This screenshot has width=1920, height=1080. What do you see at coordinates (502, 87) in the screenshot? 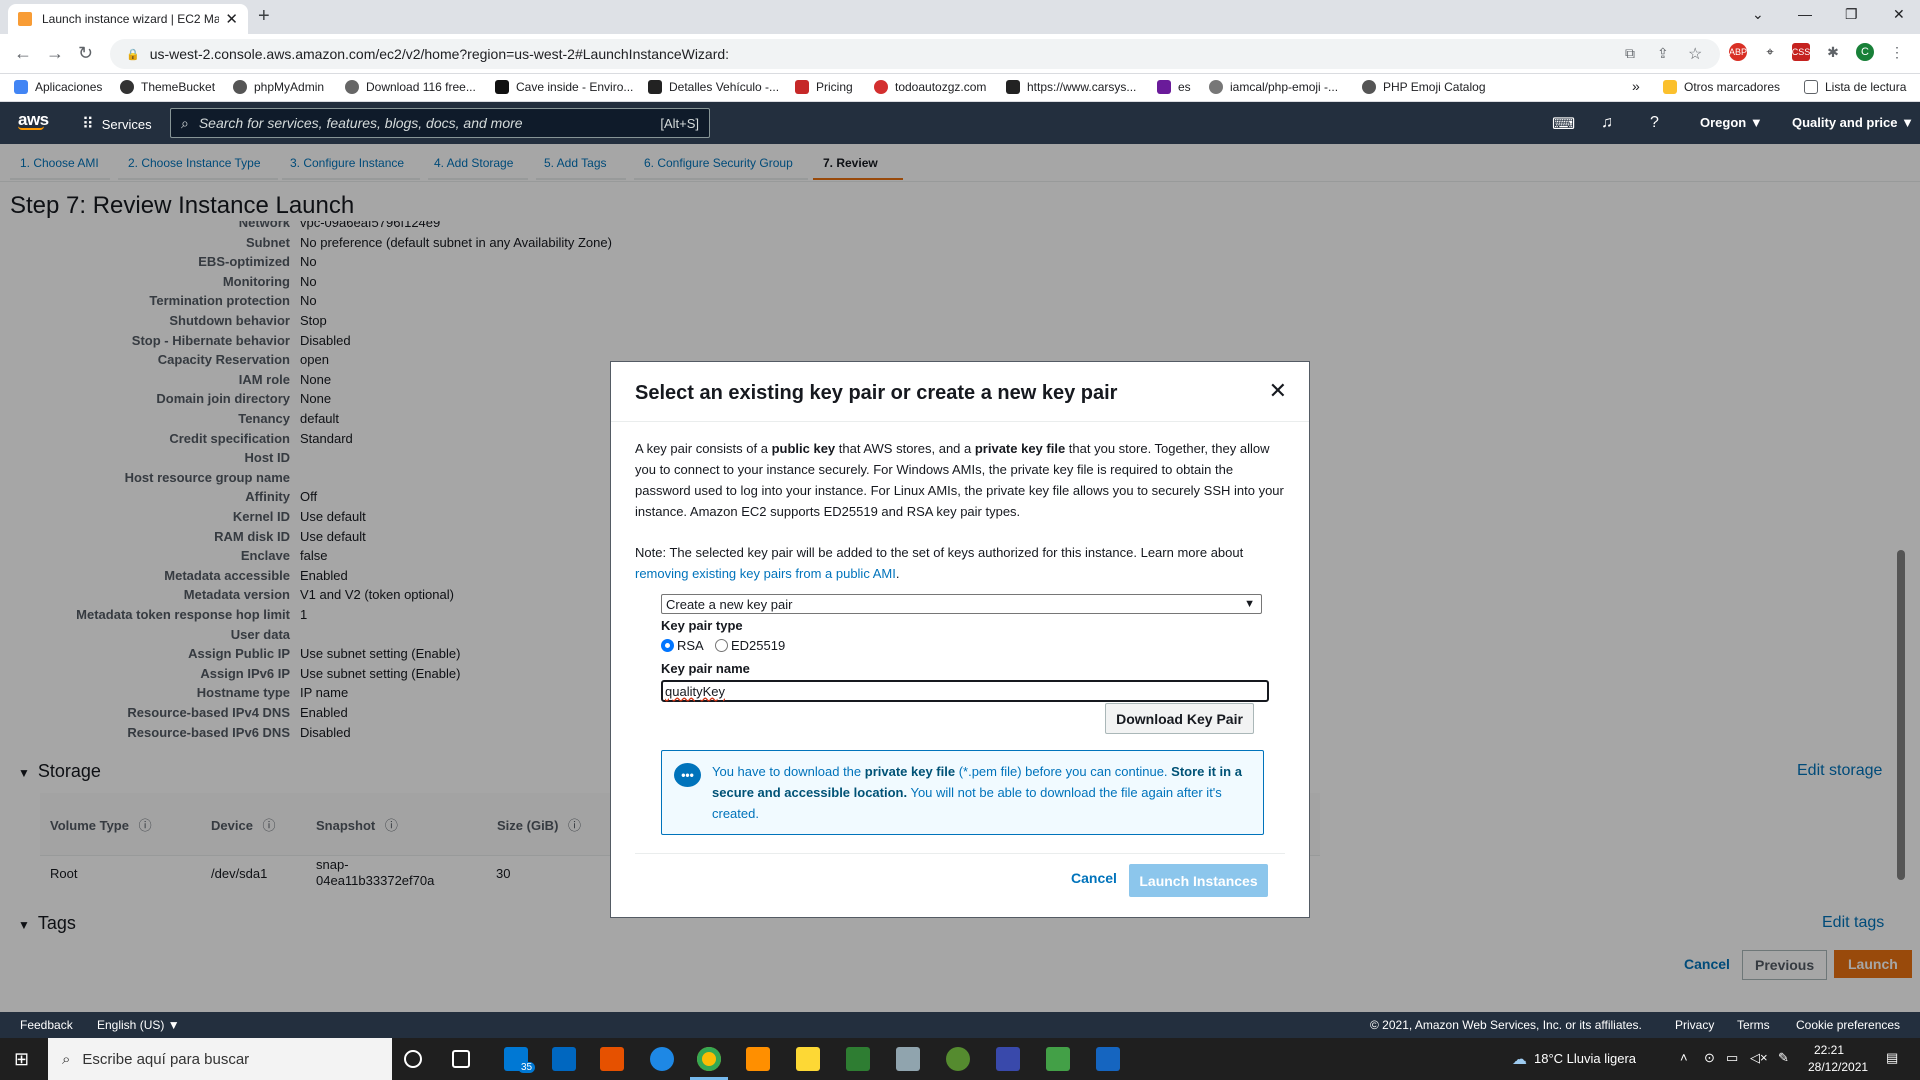
I see `cave-site-icon` at bounding box center [502, 87].